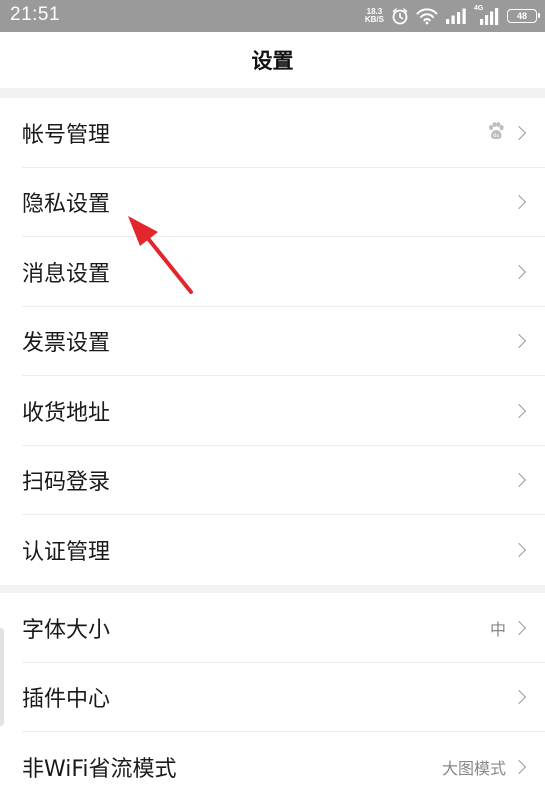 The width and height of the screenshot is (545, 802). What do you see at coordinates (400, 16) in the screenshot?
I see `alarm-icon` at bounding box center [400, 16].